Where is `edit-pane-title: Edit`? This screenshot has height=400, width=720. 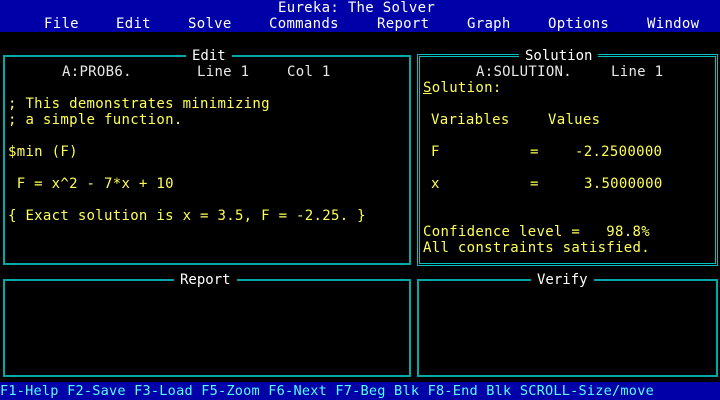
edit-pane-title: Edit is located at coordinates (209, 56).